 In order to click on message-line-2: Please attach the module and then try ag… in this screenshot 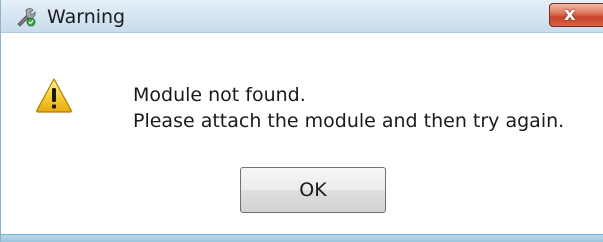, I will do `click(349, 121)`.